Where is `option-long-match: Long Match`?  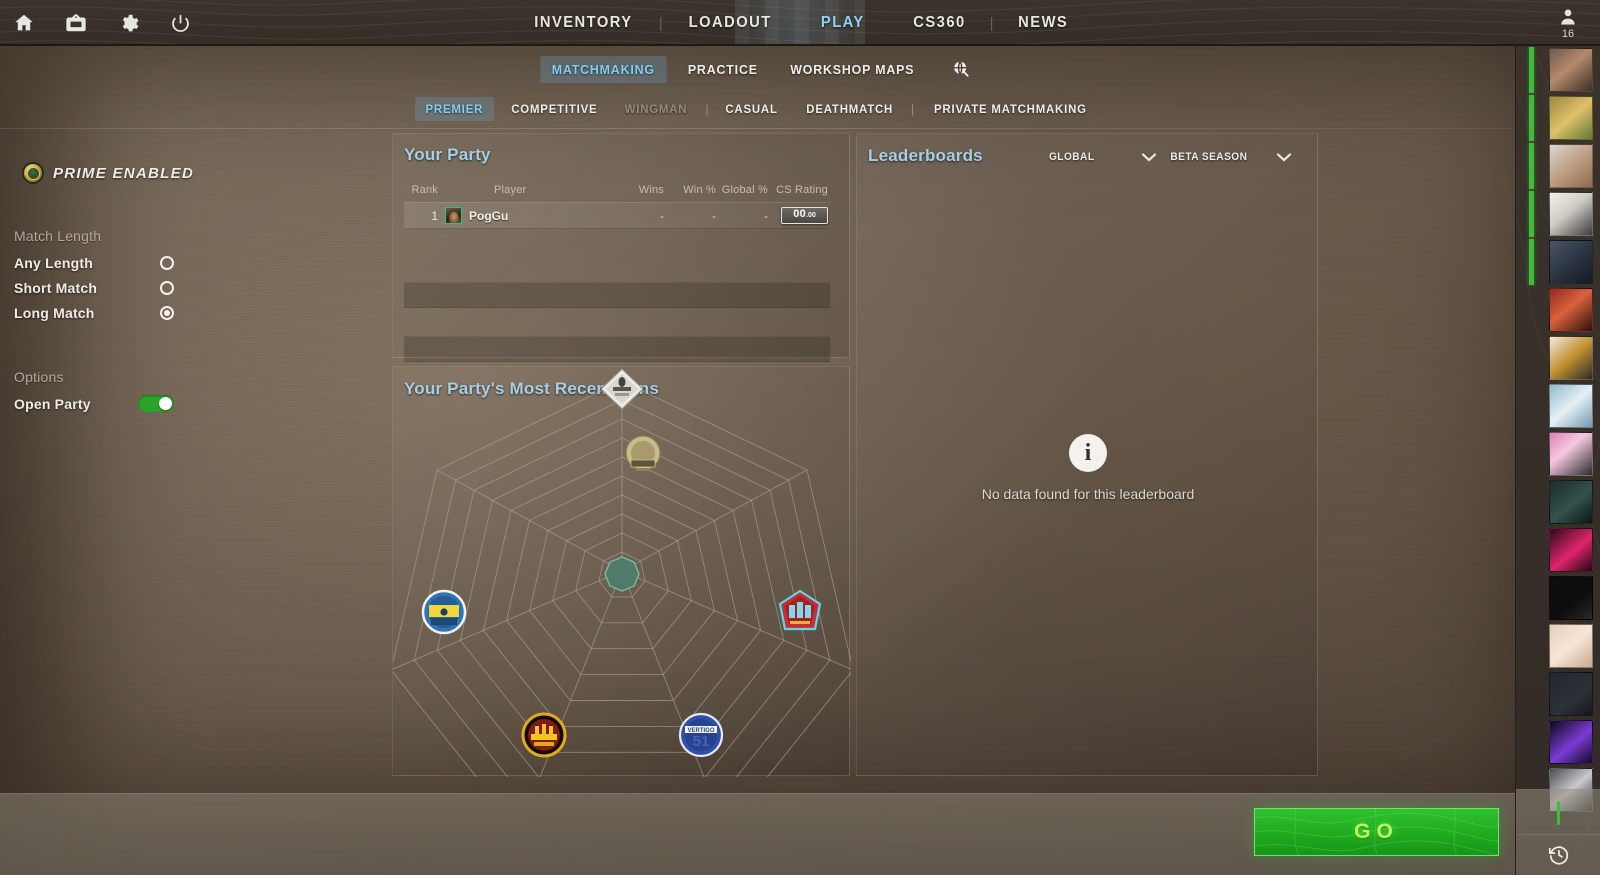
option-long-match: Long Match is located at coordinates (94, 312).